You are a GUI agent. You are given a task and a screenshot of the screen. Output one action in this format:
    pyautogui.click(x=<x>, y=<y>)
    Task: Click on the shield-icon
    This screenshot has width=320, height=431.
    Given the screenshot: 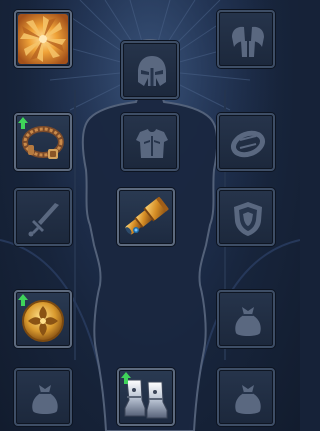 What is the action you would take?
    pyautogui.click(x=248, y=219)
    